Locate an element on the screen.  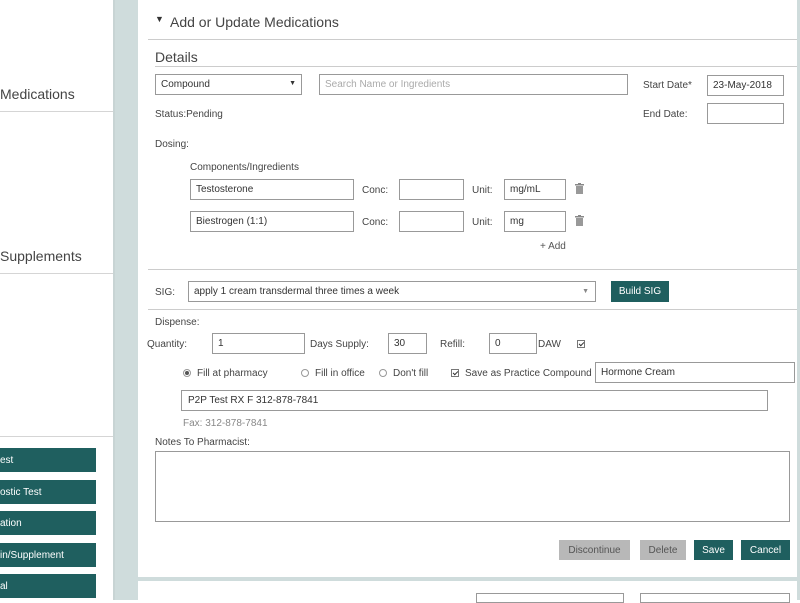
search-placeholder: Search Name or Ingredients is located at coordinates (388, 84).